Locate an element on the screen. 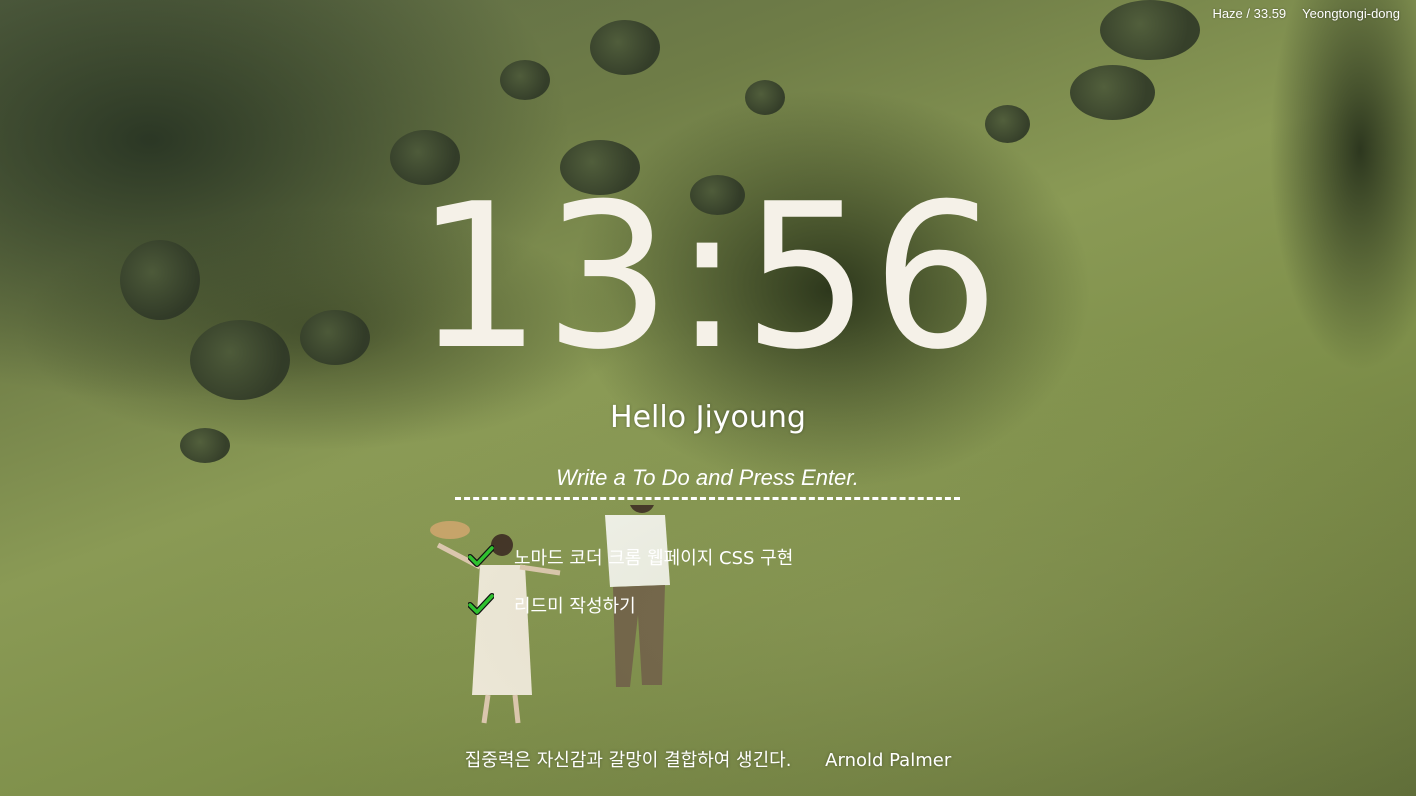 The width and height of the screenshot is (1416, 796). weather-location: Yeongtongi-dong is located at coordinates (1351, 13).